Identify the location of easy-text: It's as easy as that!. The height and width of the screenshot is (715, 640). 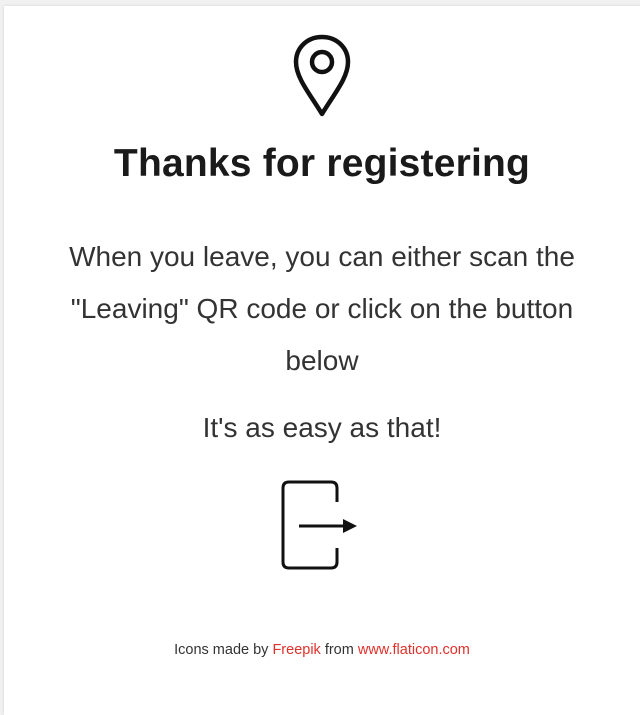
(322, 427).